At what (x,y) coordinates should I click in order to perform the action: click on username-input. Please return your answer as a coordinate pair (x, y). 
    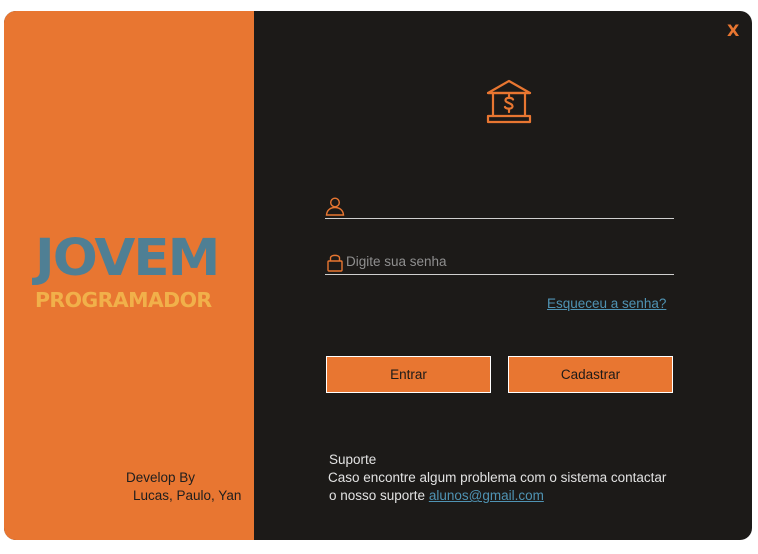
    Looking at the image, I should click on (506, 205).